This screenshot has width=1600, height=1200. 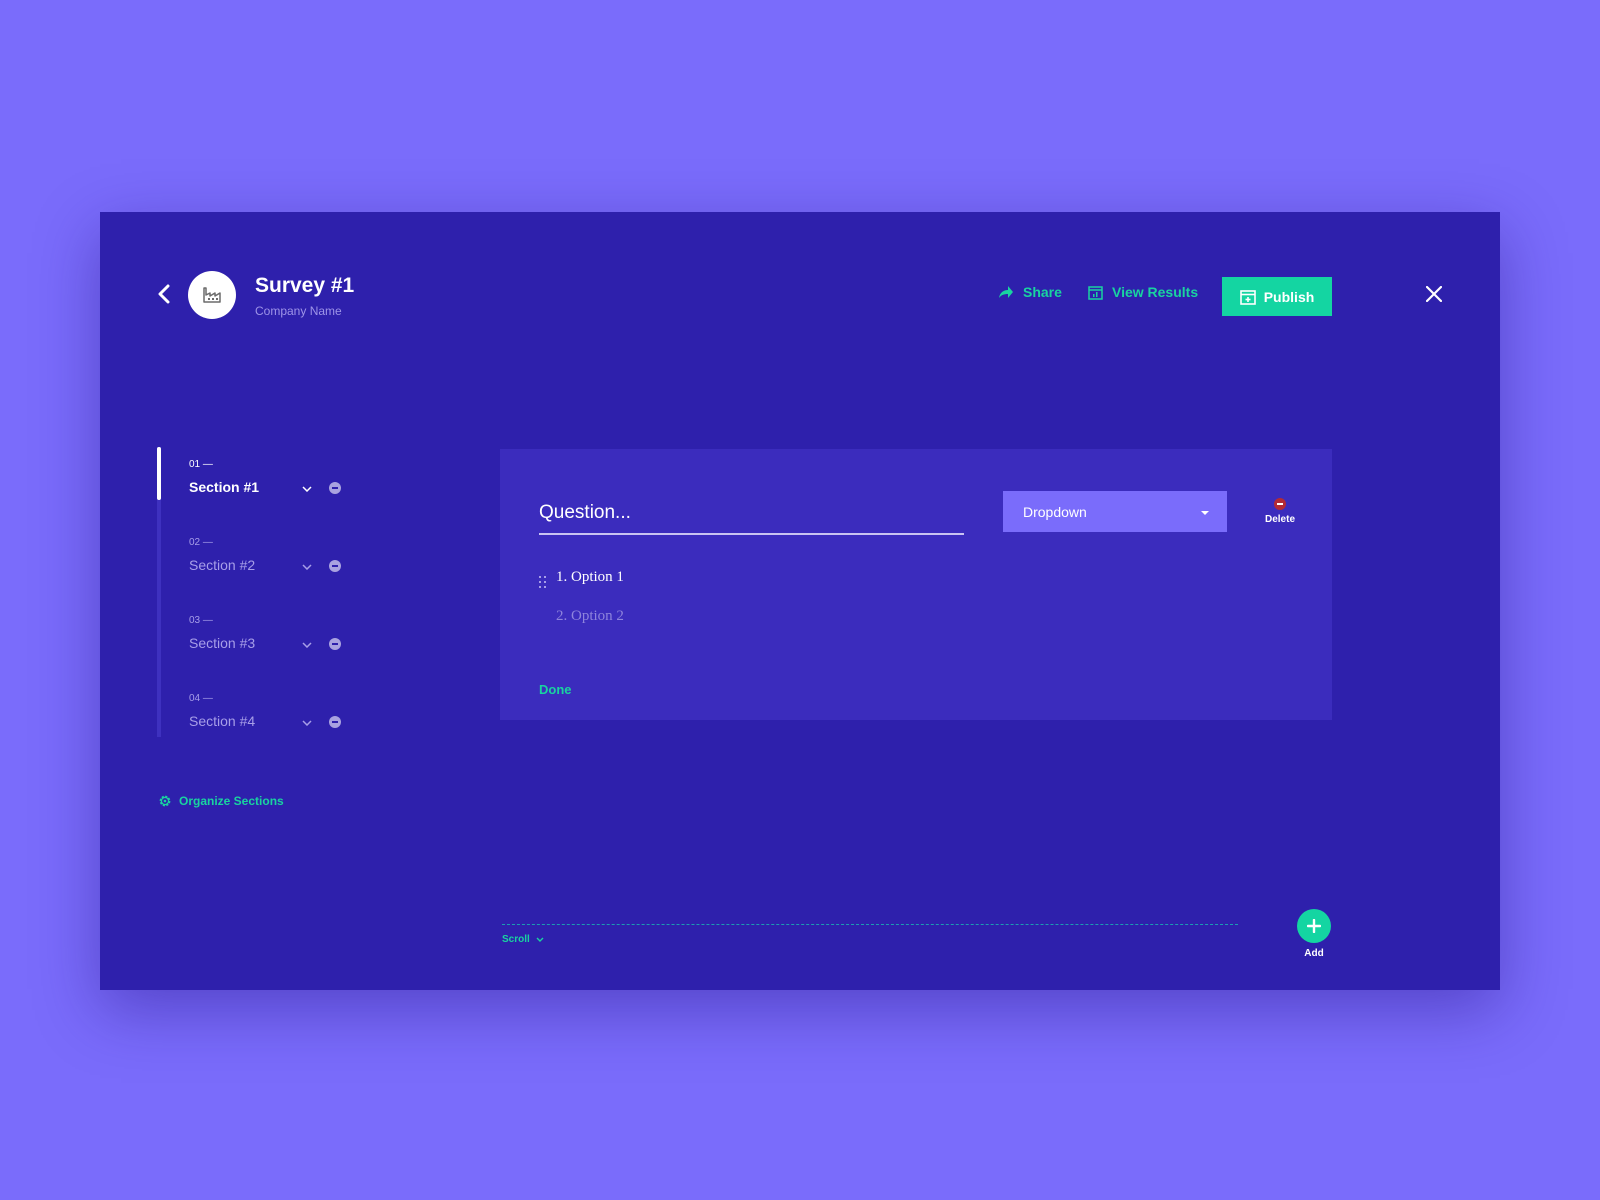 What do you see at coordinates (165, 801) in the screenshot?
I see `gear-icon` at bounding box center [165, 801].